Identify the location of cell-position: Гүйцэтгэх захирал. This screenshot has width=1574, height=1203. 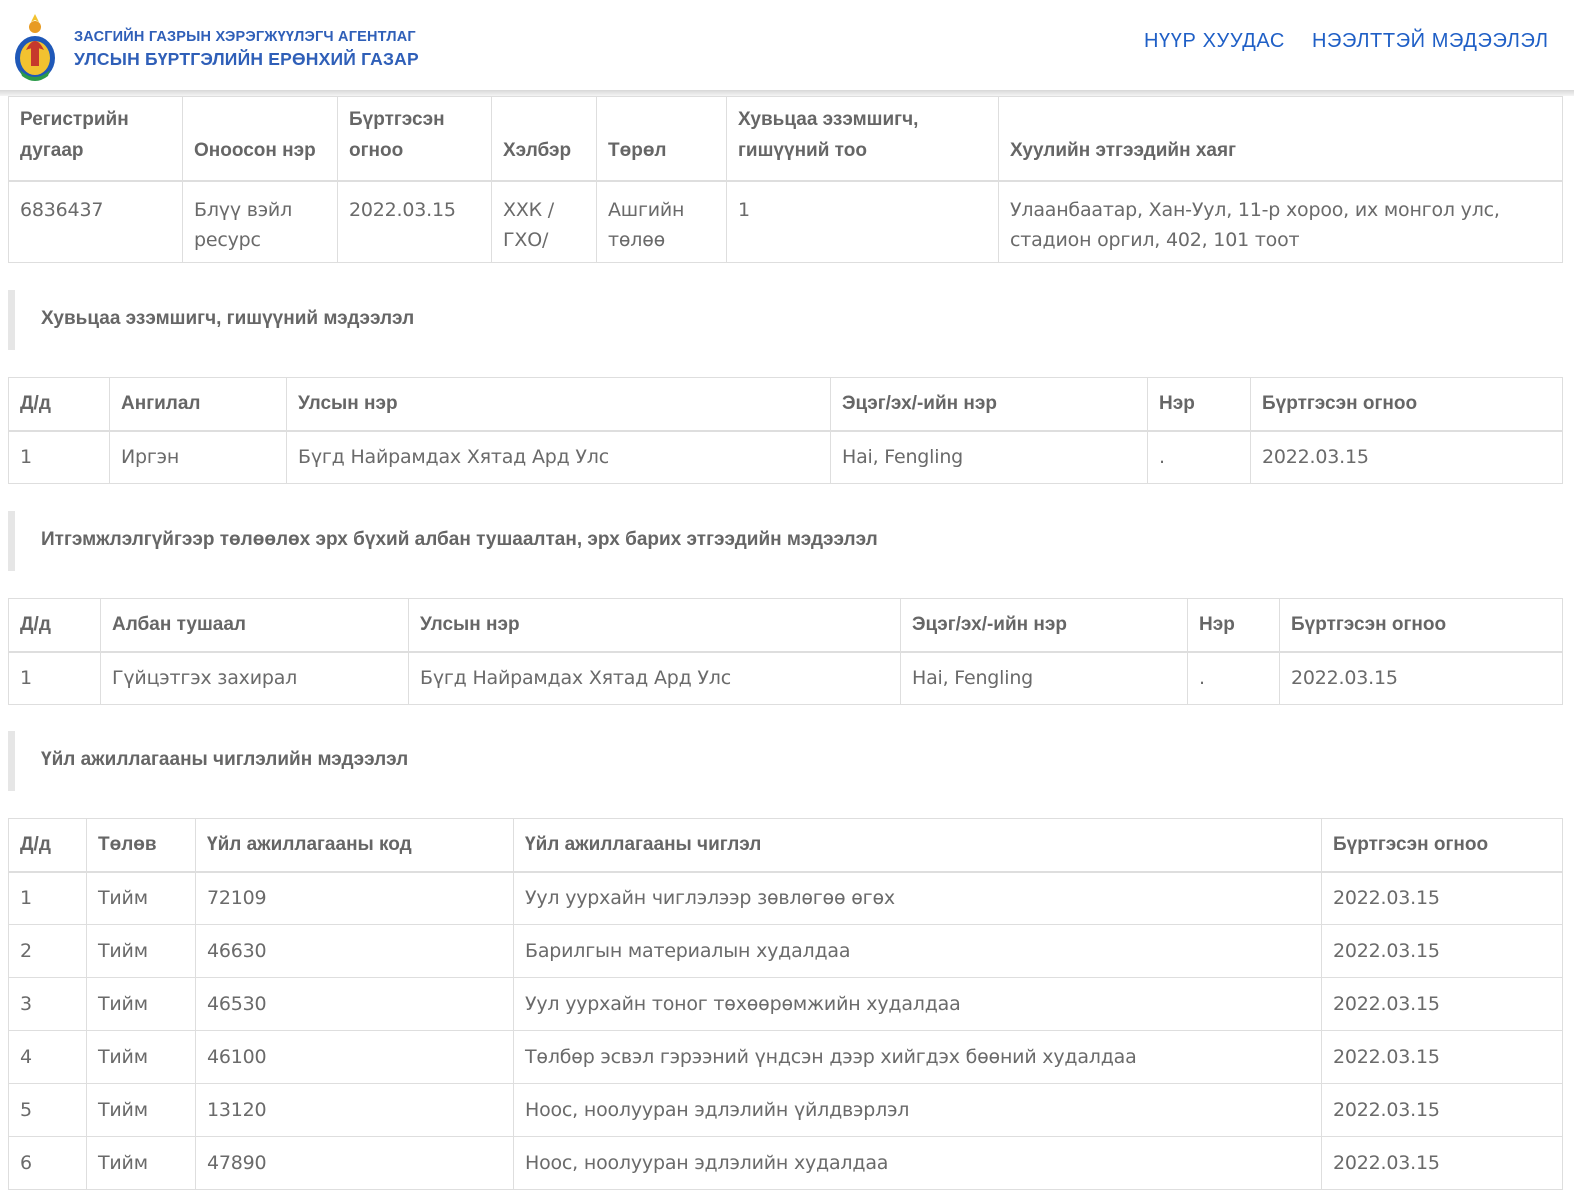
(254, 678).